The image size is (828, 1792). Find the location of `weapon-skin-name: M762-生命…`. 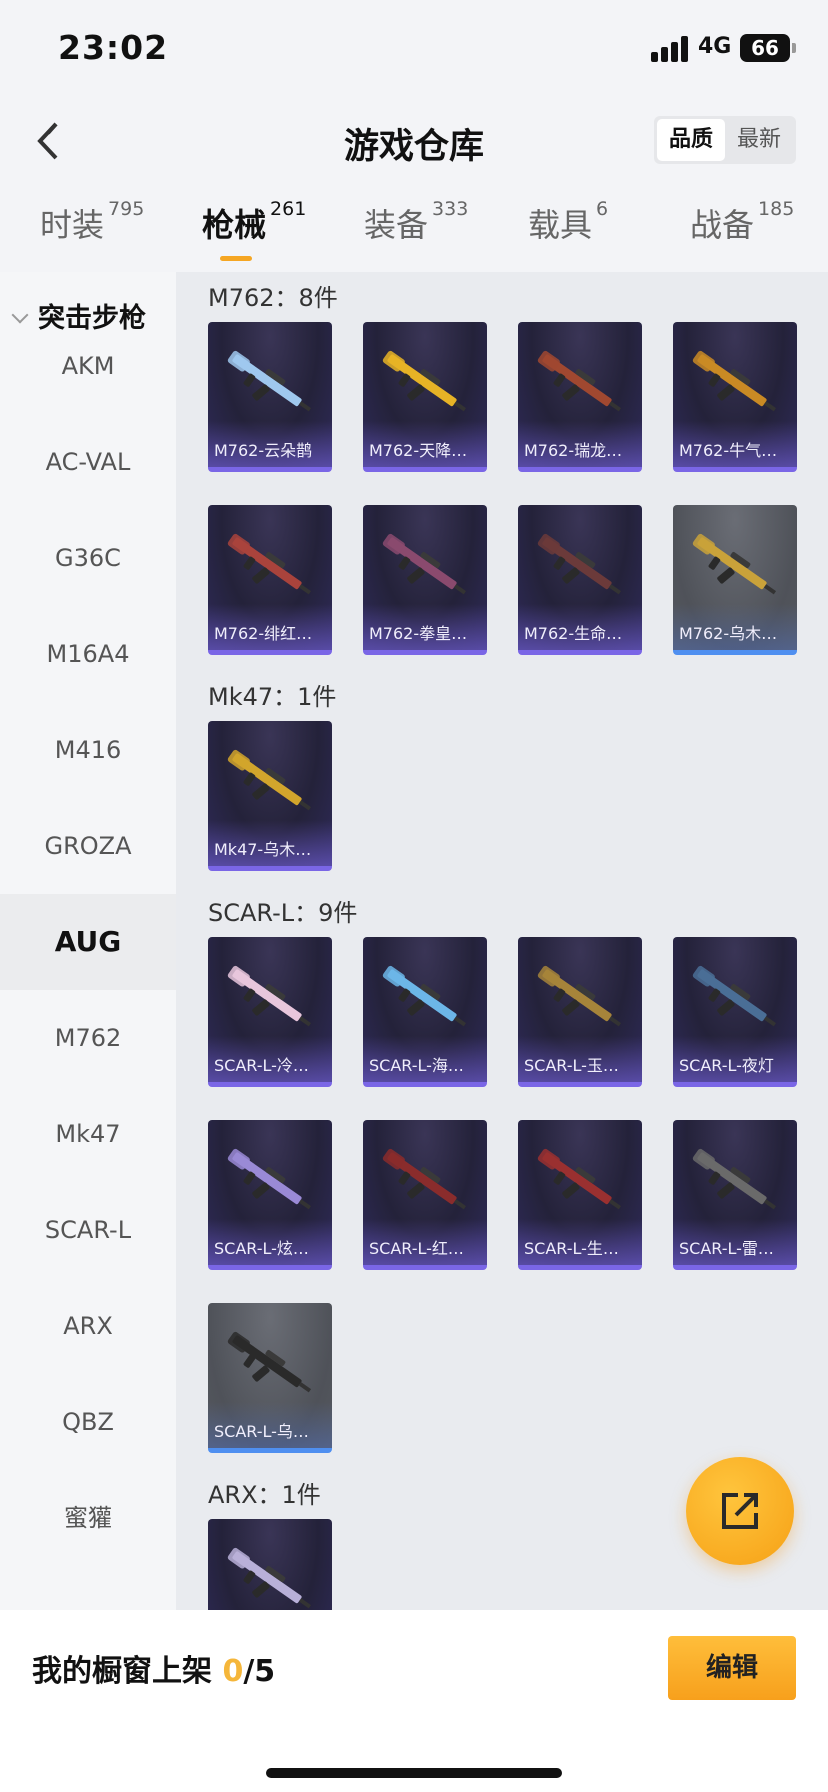

weapon-skin-name: M762-生命… is located at coordinates (573, 633).